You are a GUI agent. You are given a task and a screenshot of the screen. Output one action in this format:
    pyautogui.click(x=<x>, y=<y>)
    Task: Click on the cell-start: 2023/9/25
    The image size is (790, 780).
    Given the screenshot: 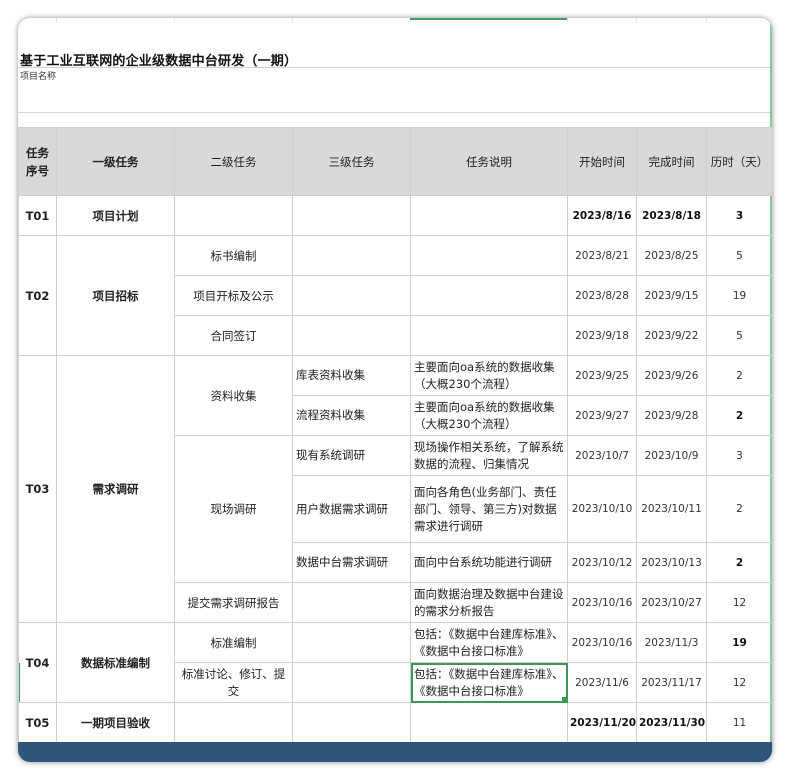 What is the action you would take?
    pyautogui.click(x=602, y=375)
    